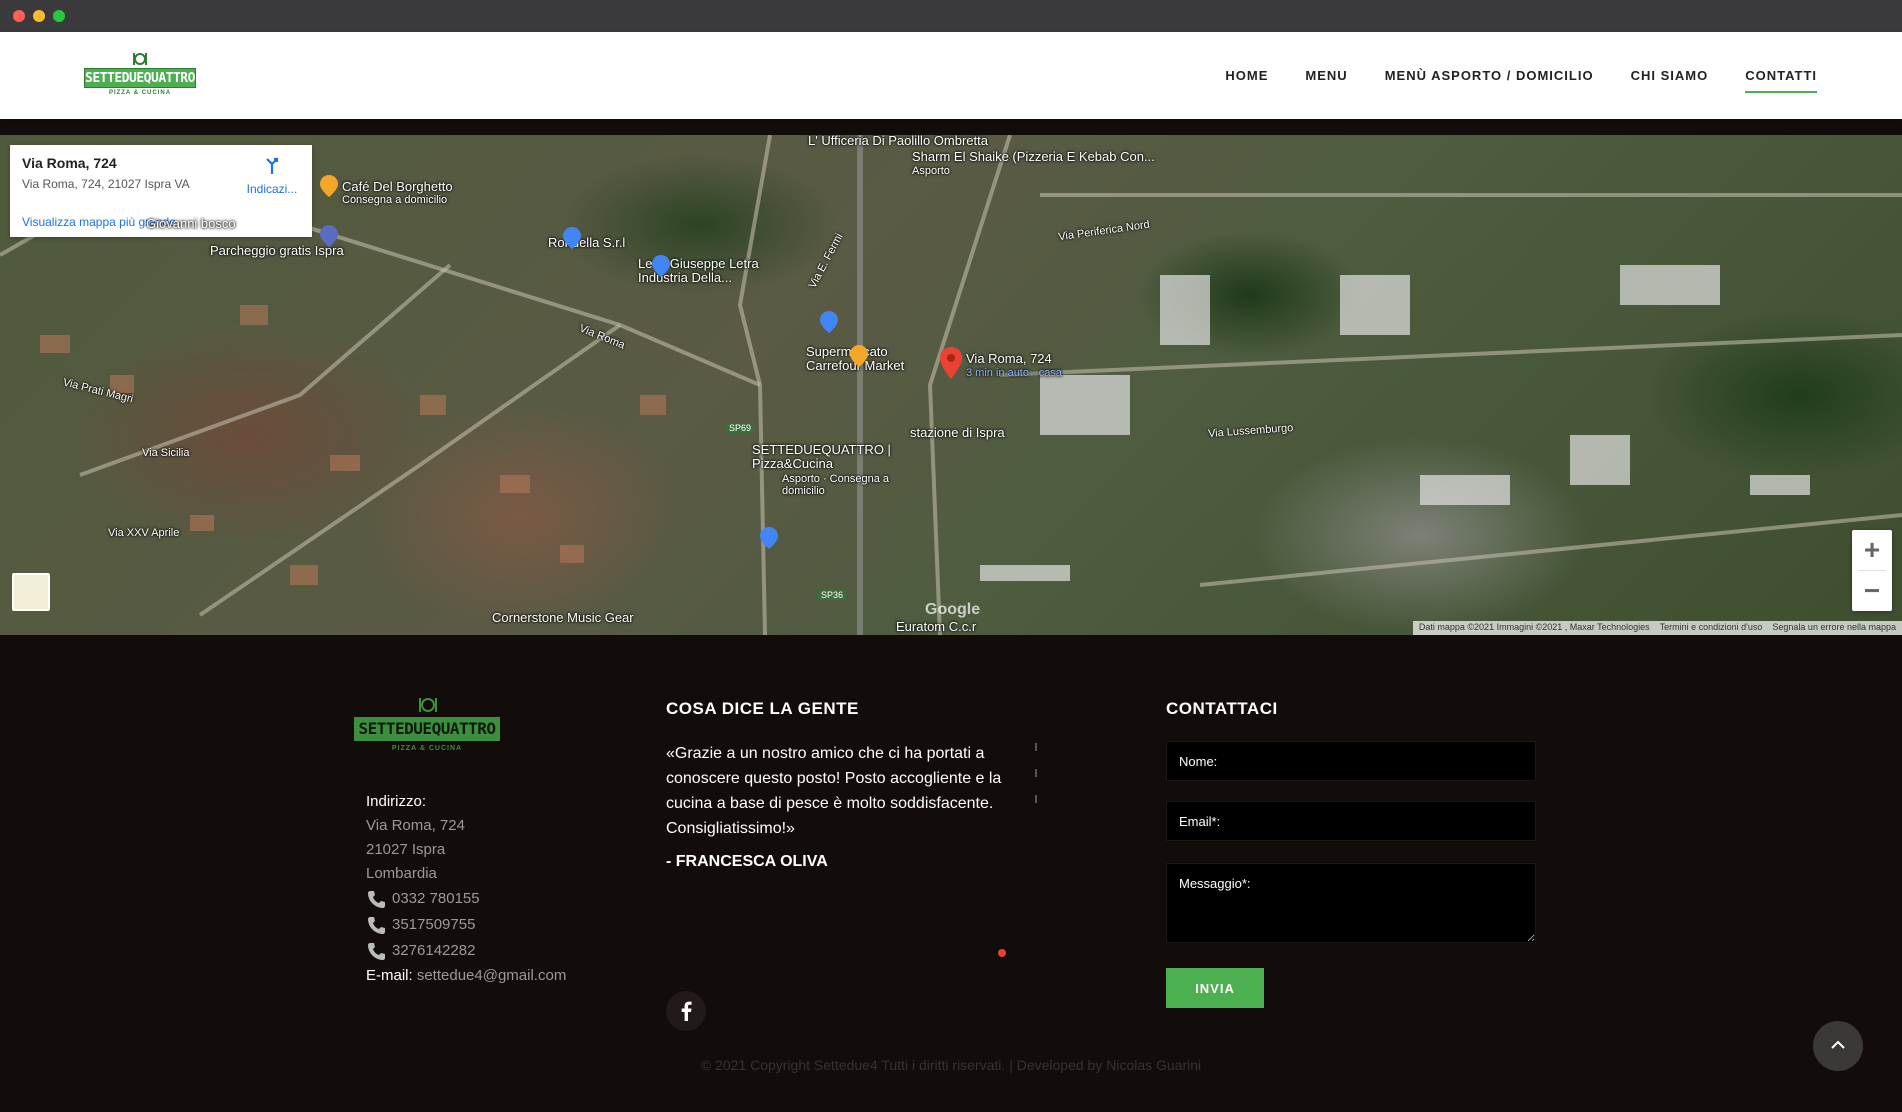 Image resolution: width=1902 pixels, height=1112 pixels. What do you see at coordinates (587, 242) in the screenshot?
I see `map-label: Rondella S.r.l` at bounding box center [587, 242].